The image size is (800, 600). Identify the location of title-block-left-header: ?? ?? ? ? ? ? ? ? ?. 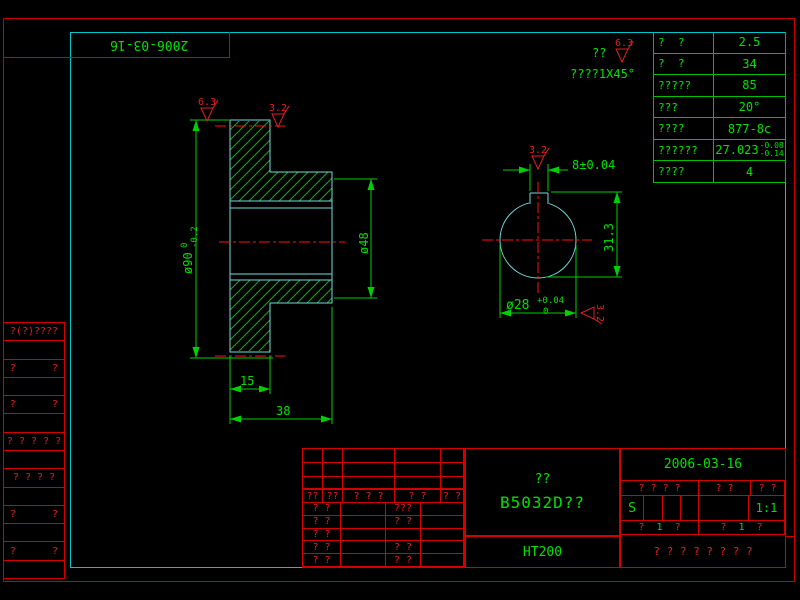
(383, 496).